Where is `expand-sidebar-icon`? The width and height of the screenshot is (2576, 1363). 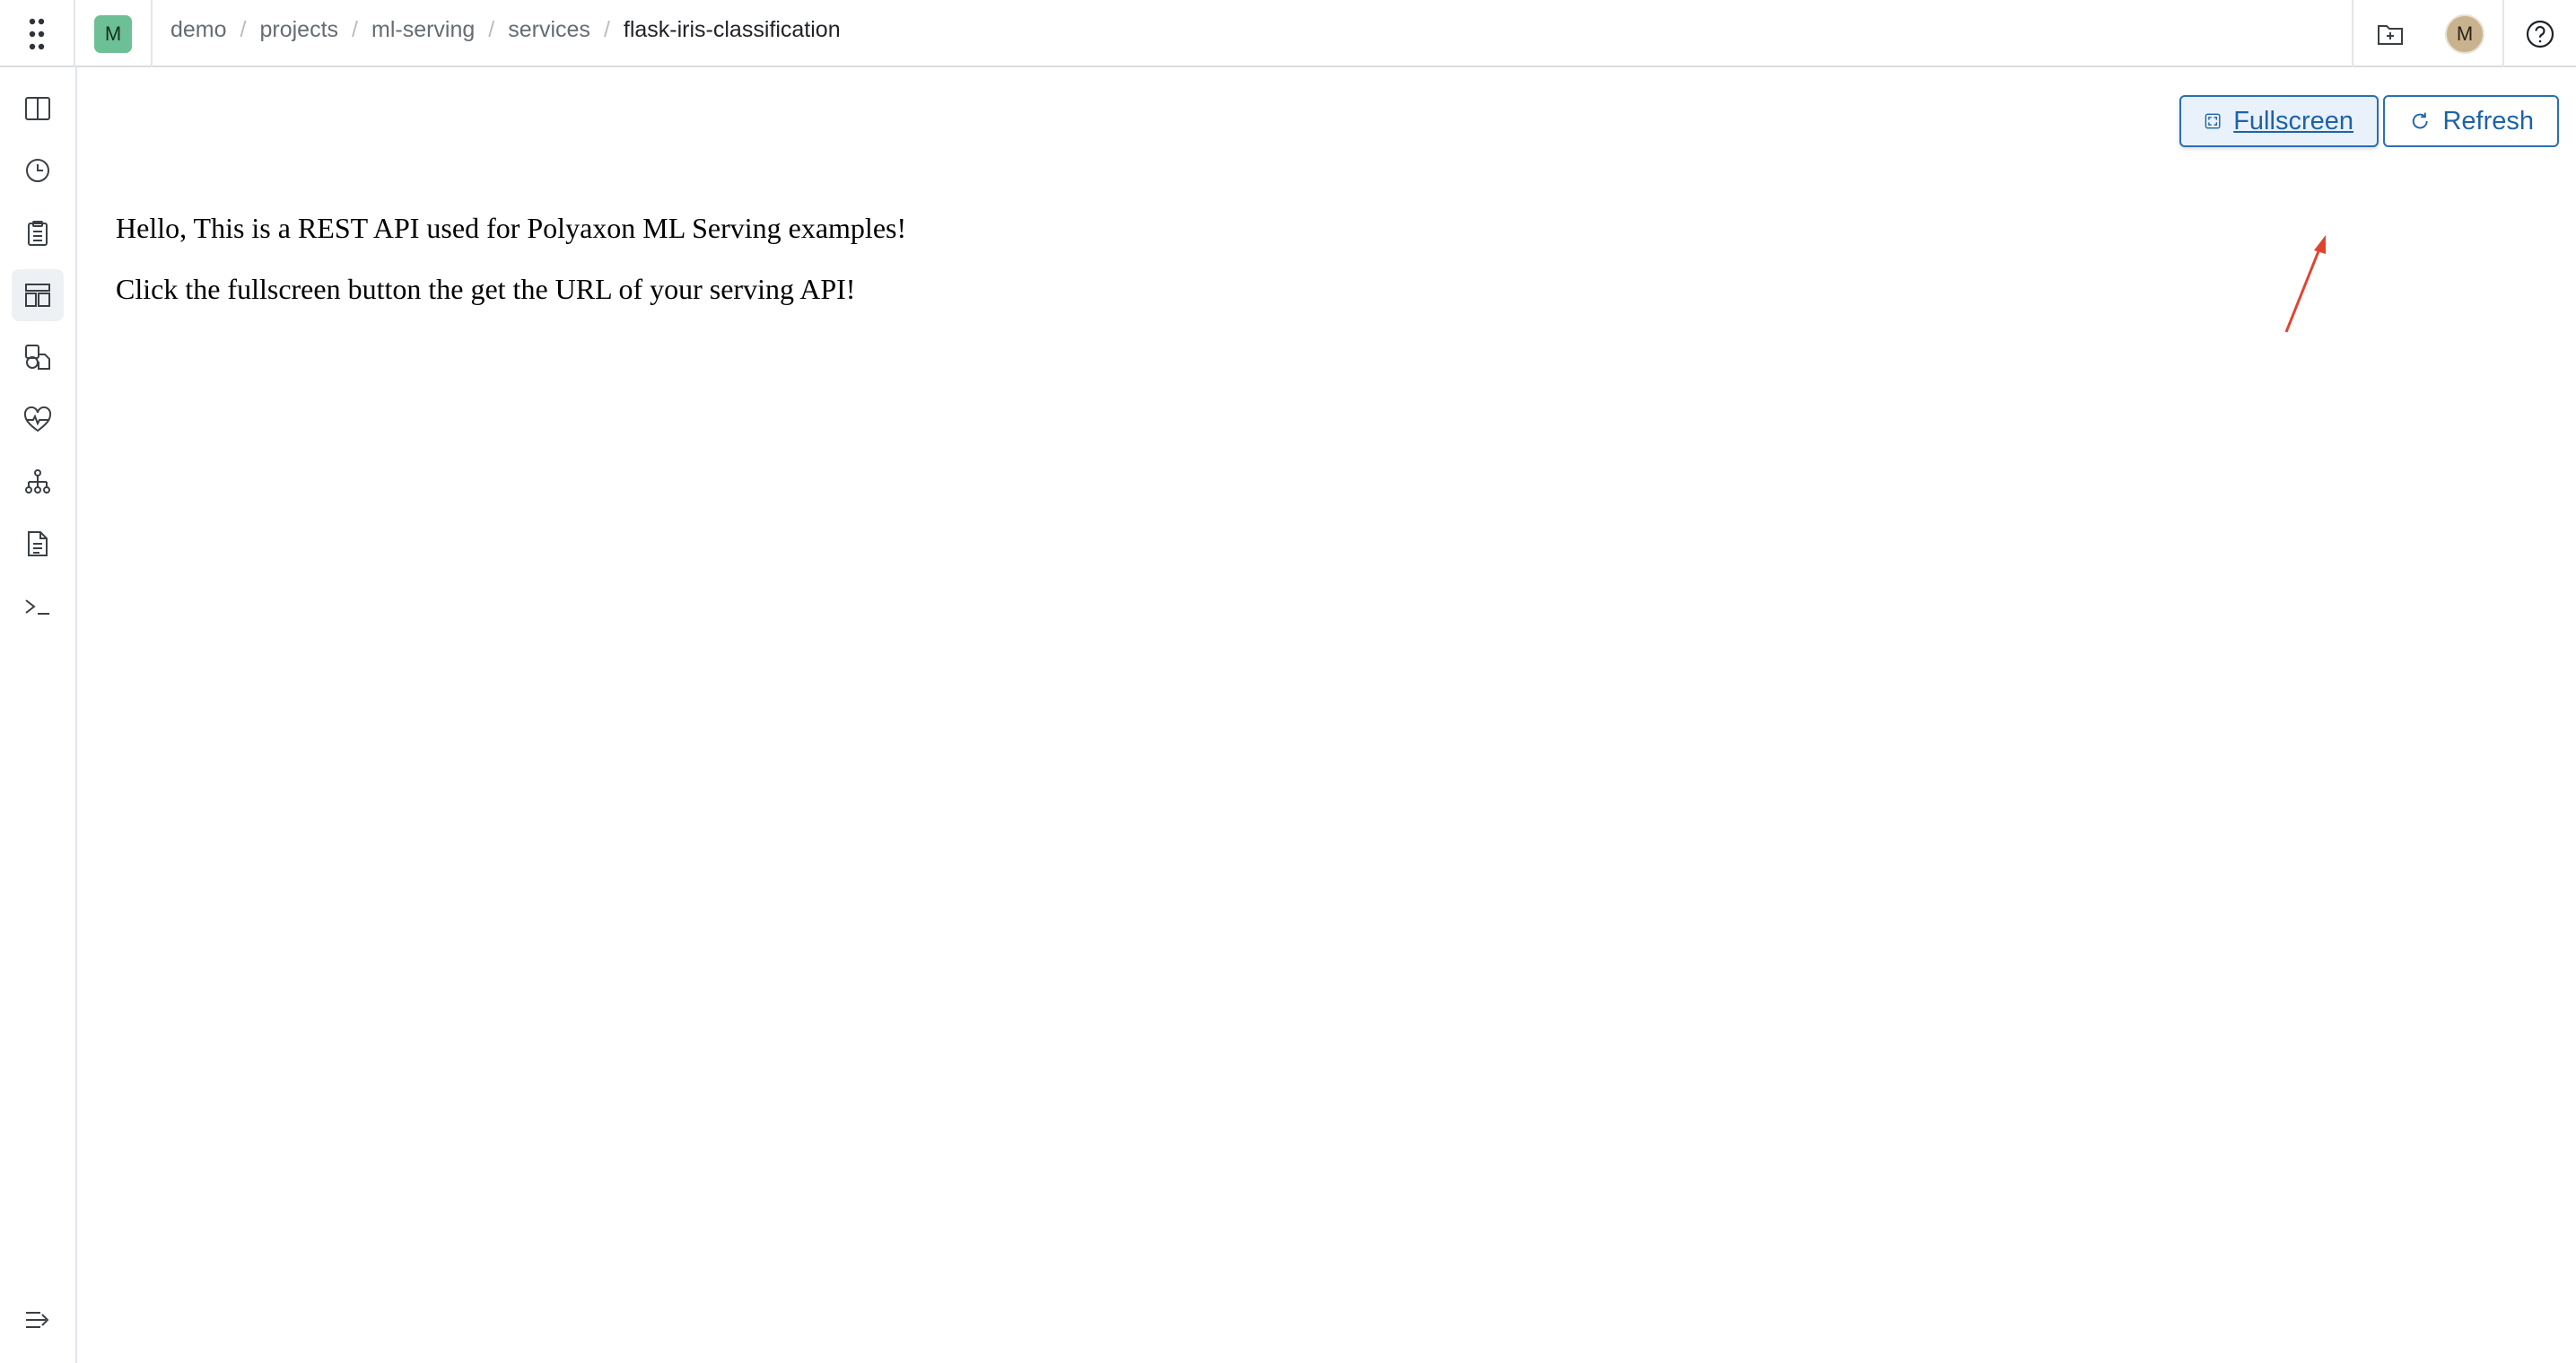
expand-sidebar-icon is located at coordinates (38, 1320).